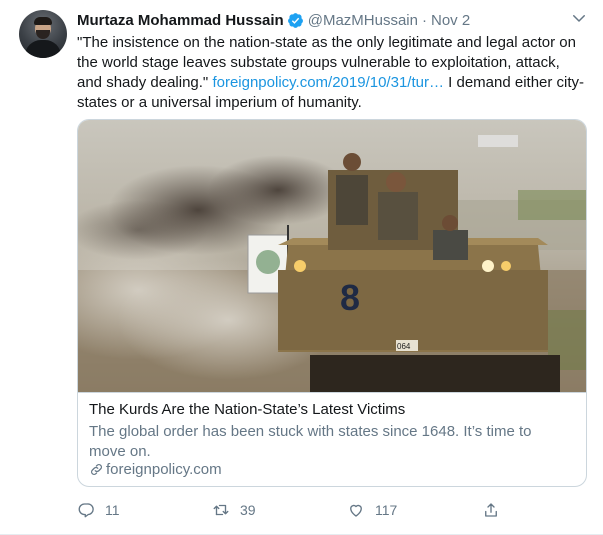 The width and height of the screenshot is (603, 535). What do you see at coordinates (372, 510) in the screenshot?
I see `like-button: 117` at bounding box center [372, 510].